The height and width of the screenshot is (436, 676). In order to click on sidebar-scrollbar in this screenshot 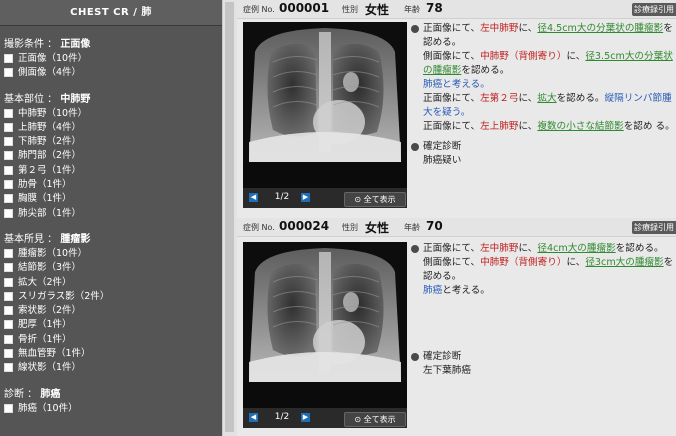, I will do `click(229, 218)`.